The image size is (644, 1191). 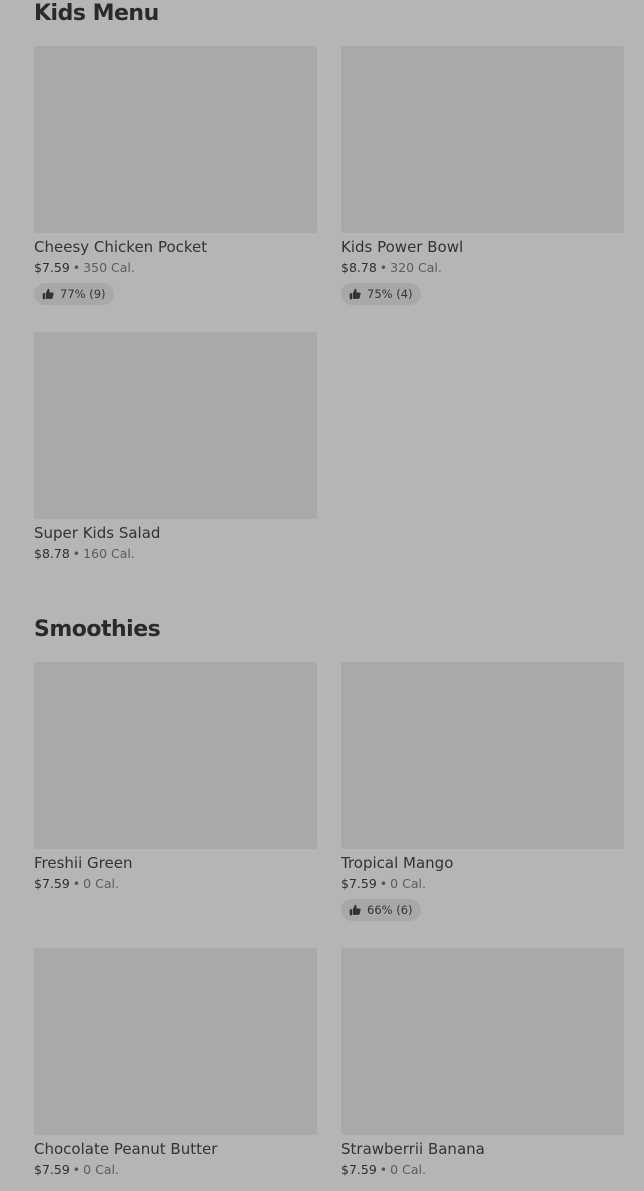 What do you see at coordinates (390, 910) in the screenshot?
I see `rating-value: 66% (6)` at bounding box center [390, 910].